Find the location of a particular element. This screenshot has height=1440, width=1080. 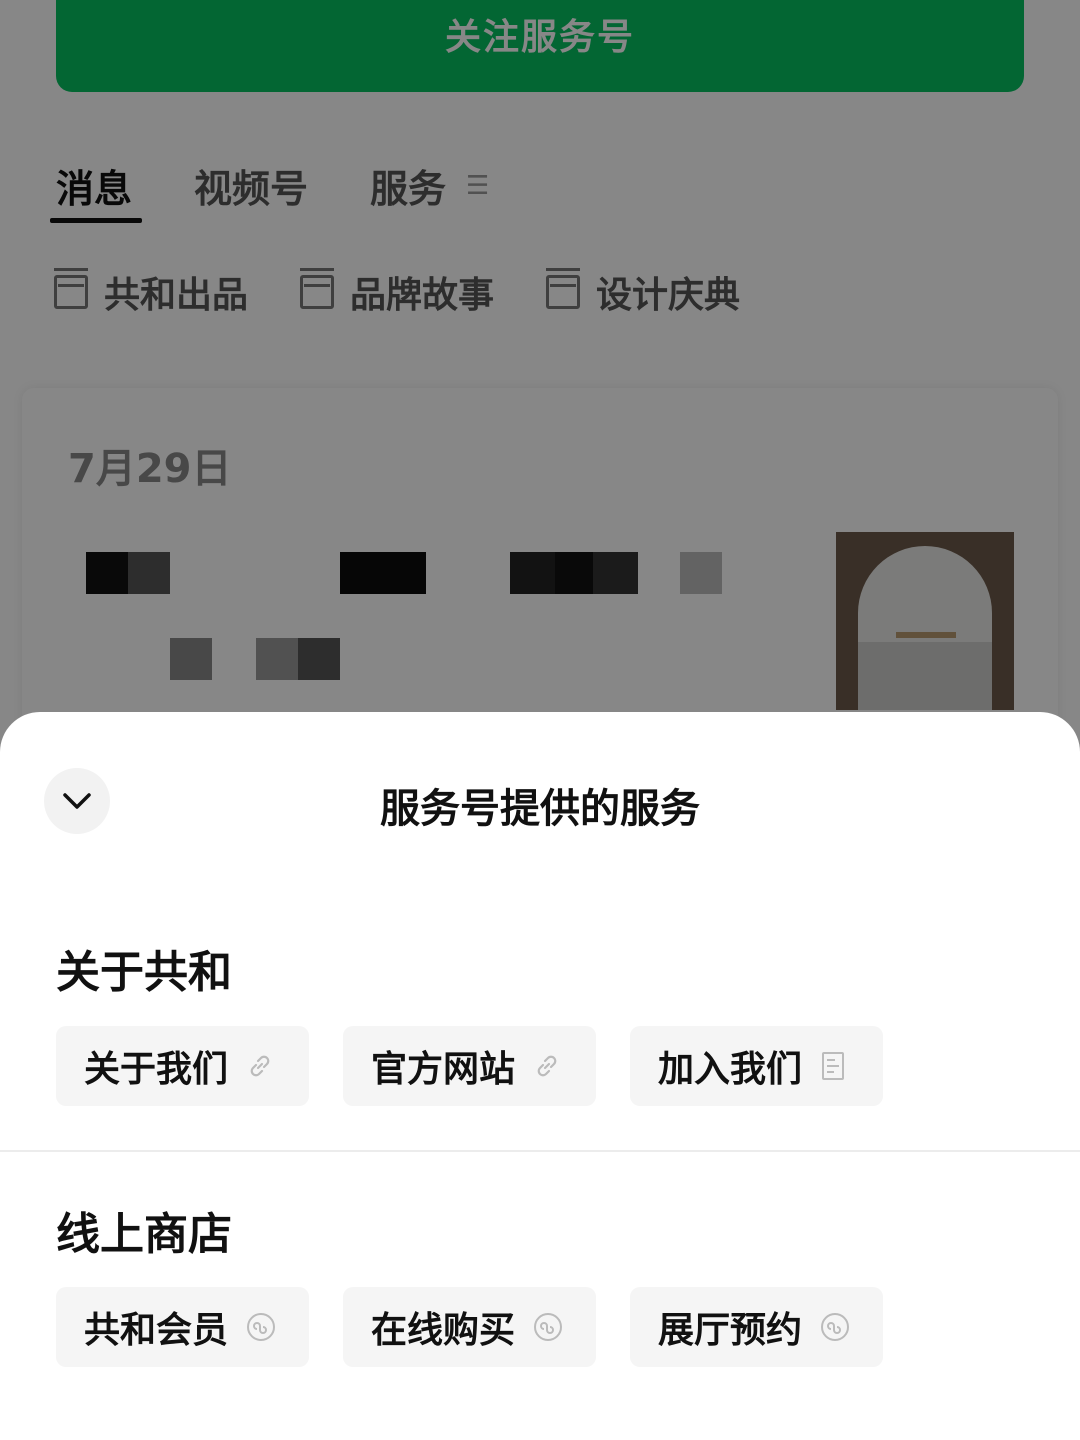

section-title: 线上商店 is located at coordinates (144, 1234).